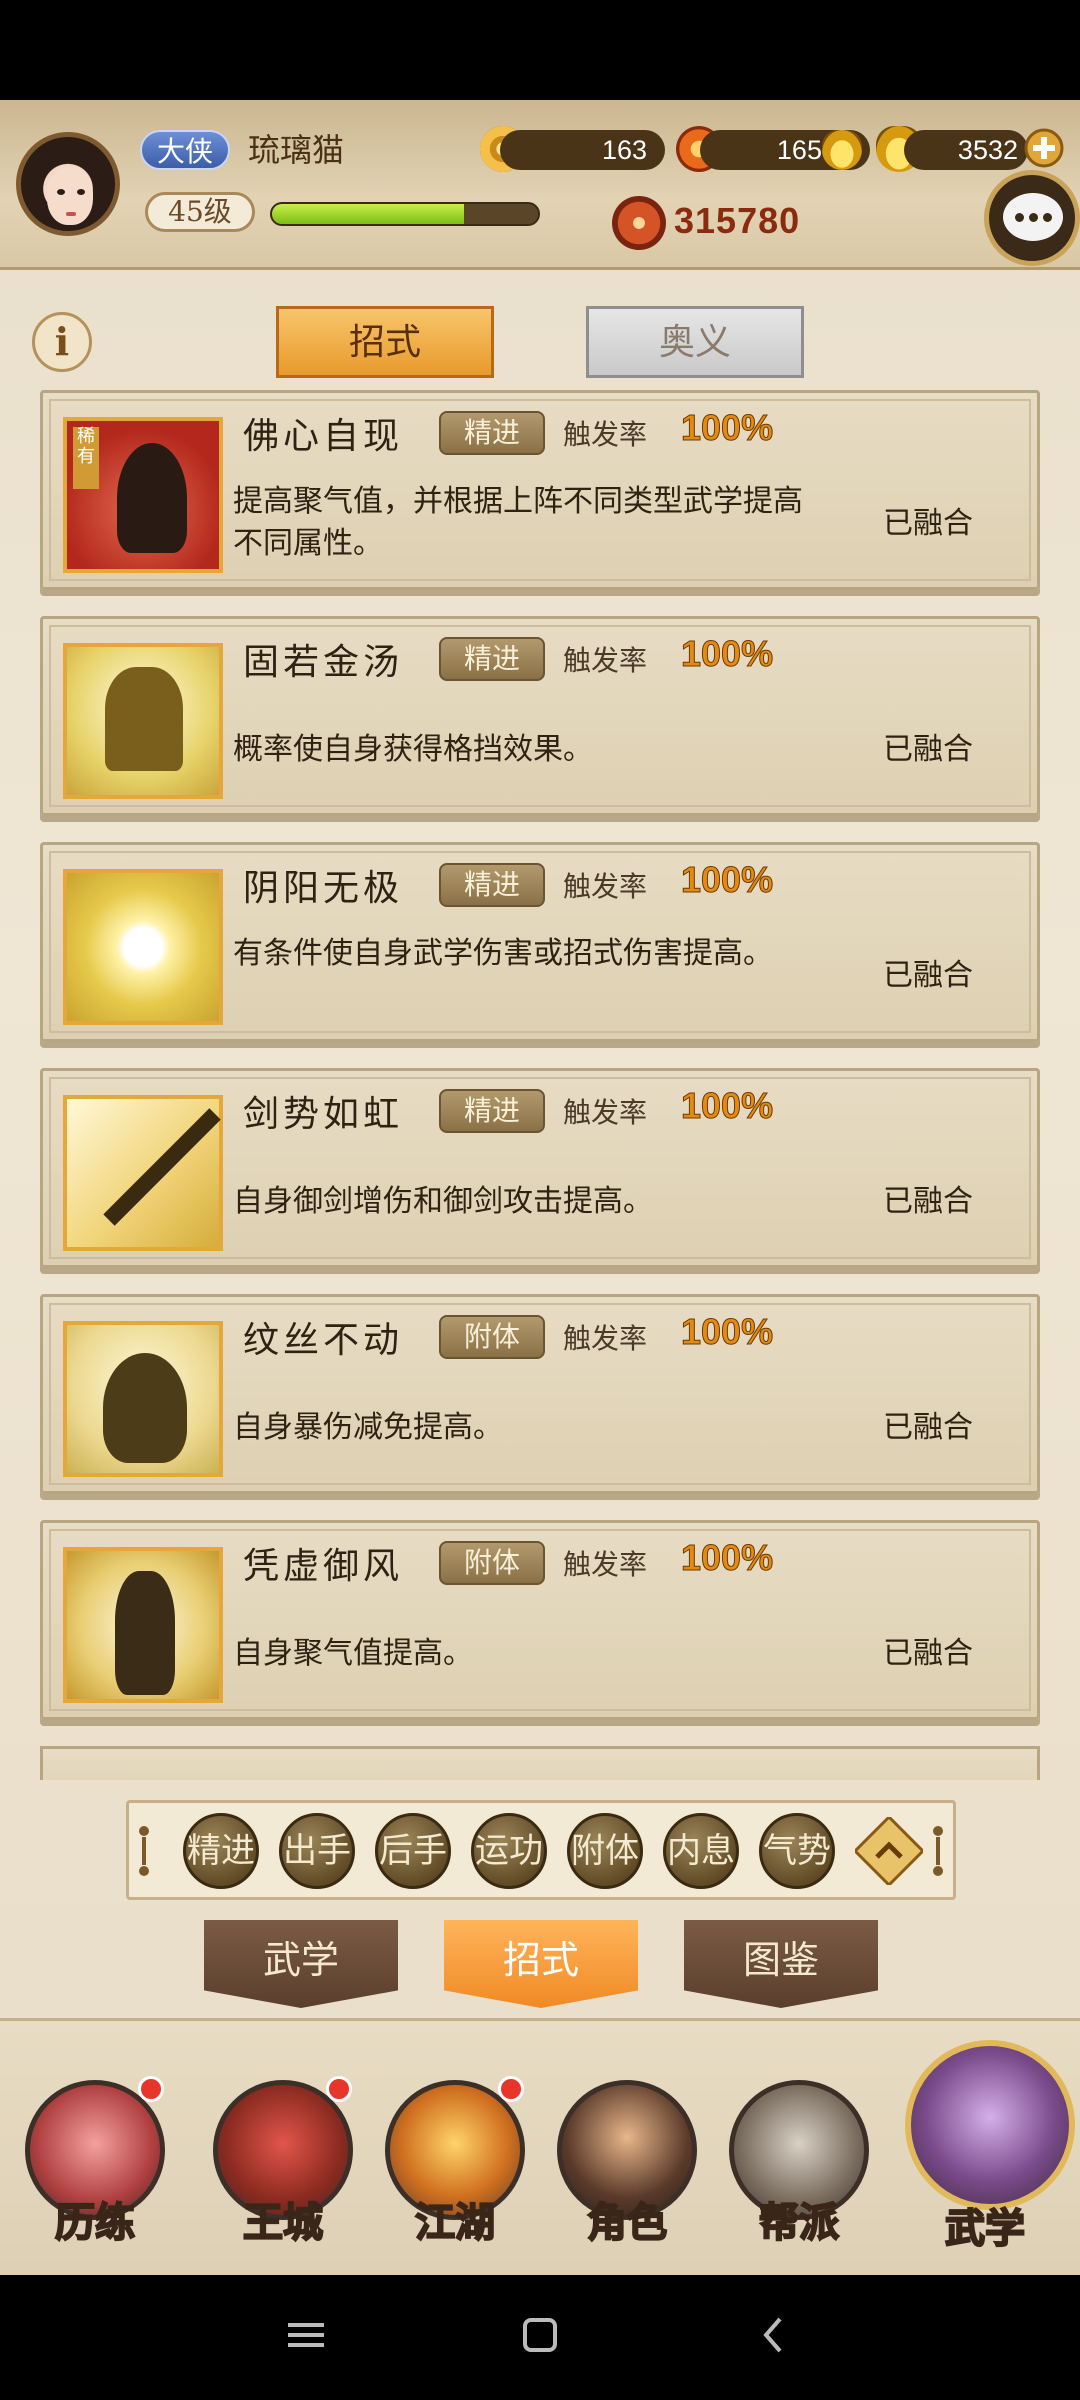 Image resolution: width=1080 pixels, height=2400 pixels. What do you see at coordinates (1044, 148) in the screenshot?
I see `add-gold-icon` at bounding box center [1044, 148].